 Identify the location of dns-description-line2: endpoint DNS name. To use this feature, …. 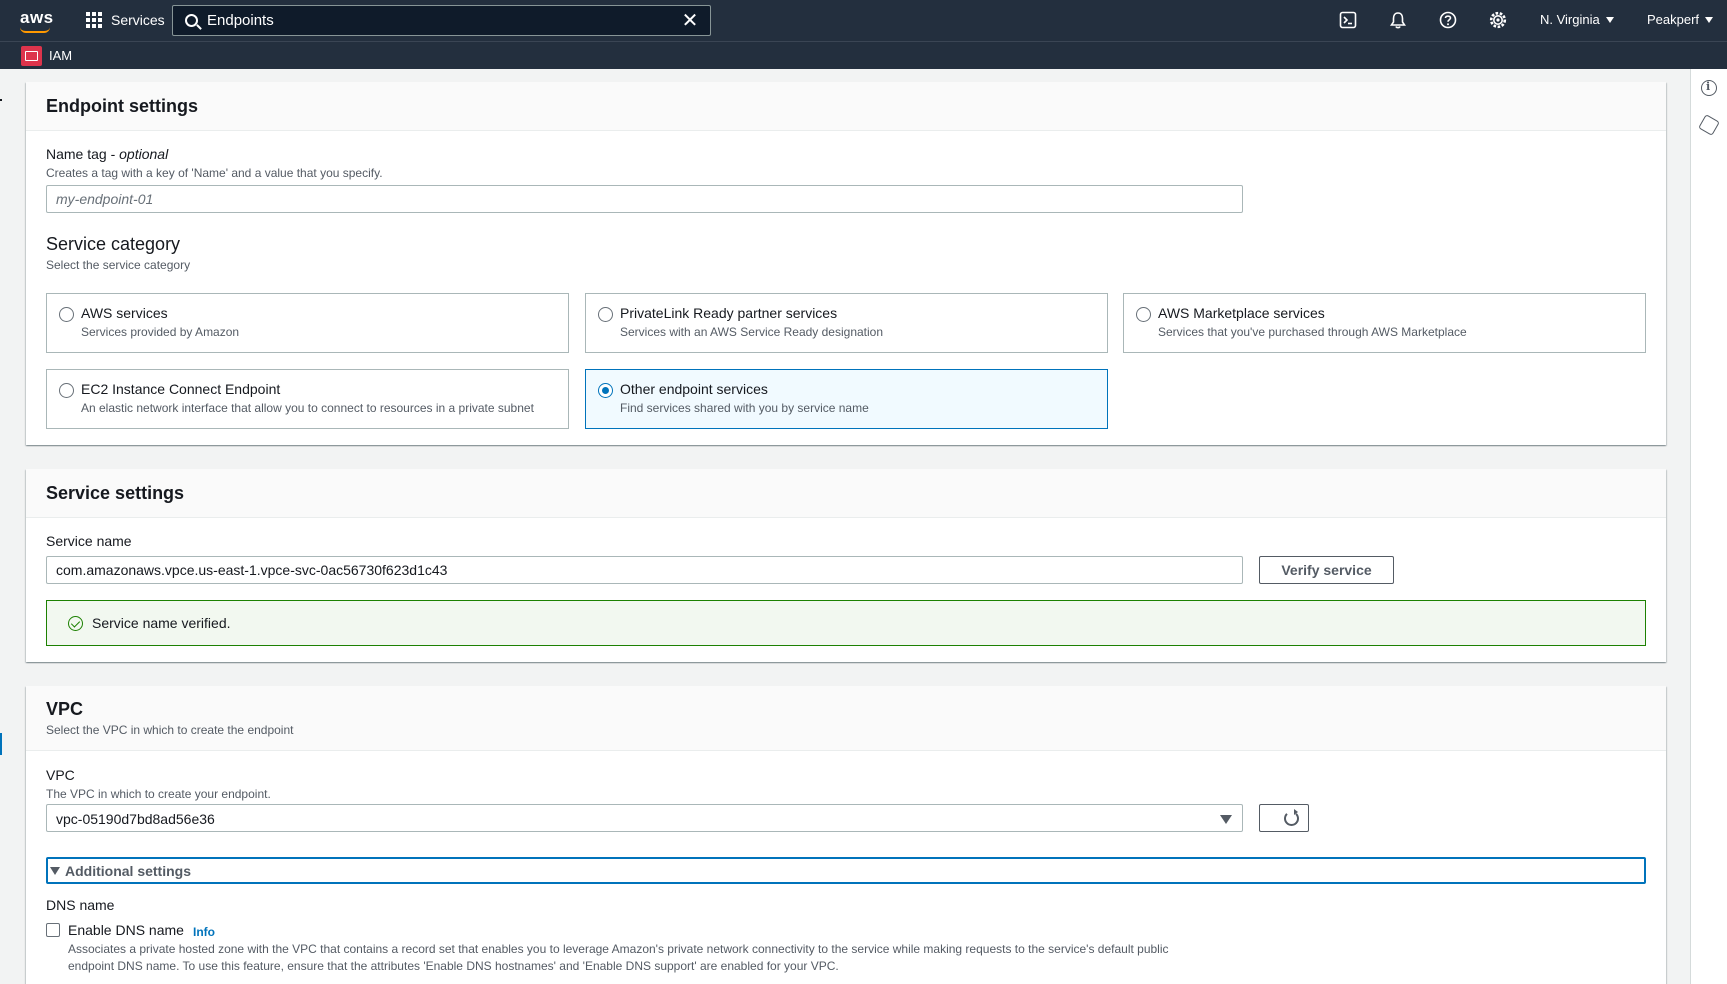
(453, 966).